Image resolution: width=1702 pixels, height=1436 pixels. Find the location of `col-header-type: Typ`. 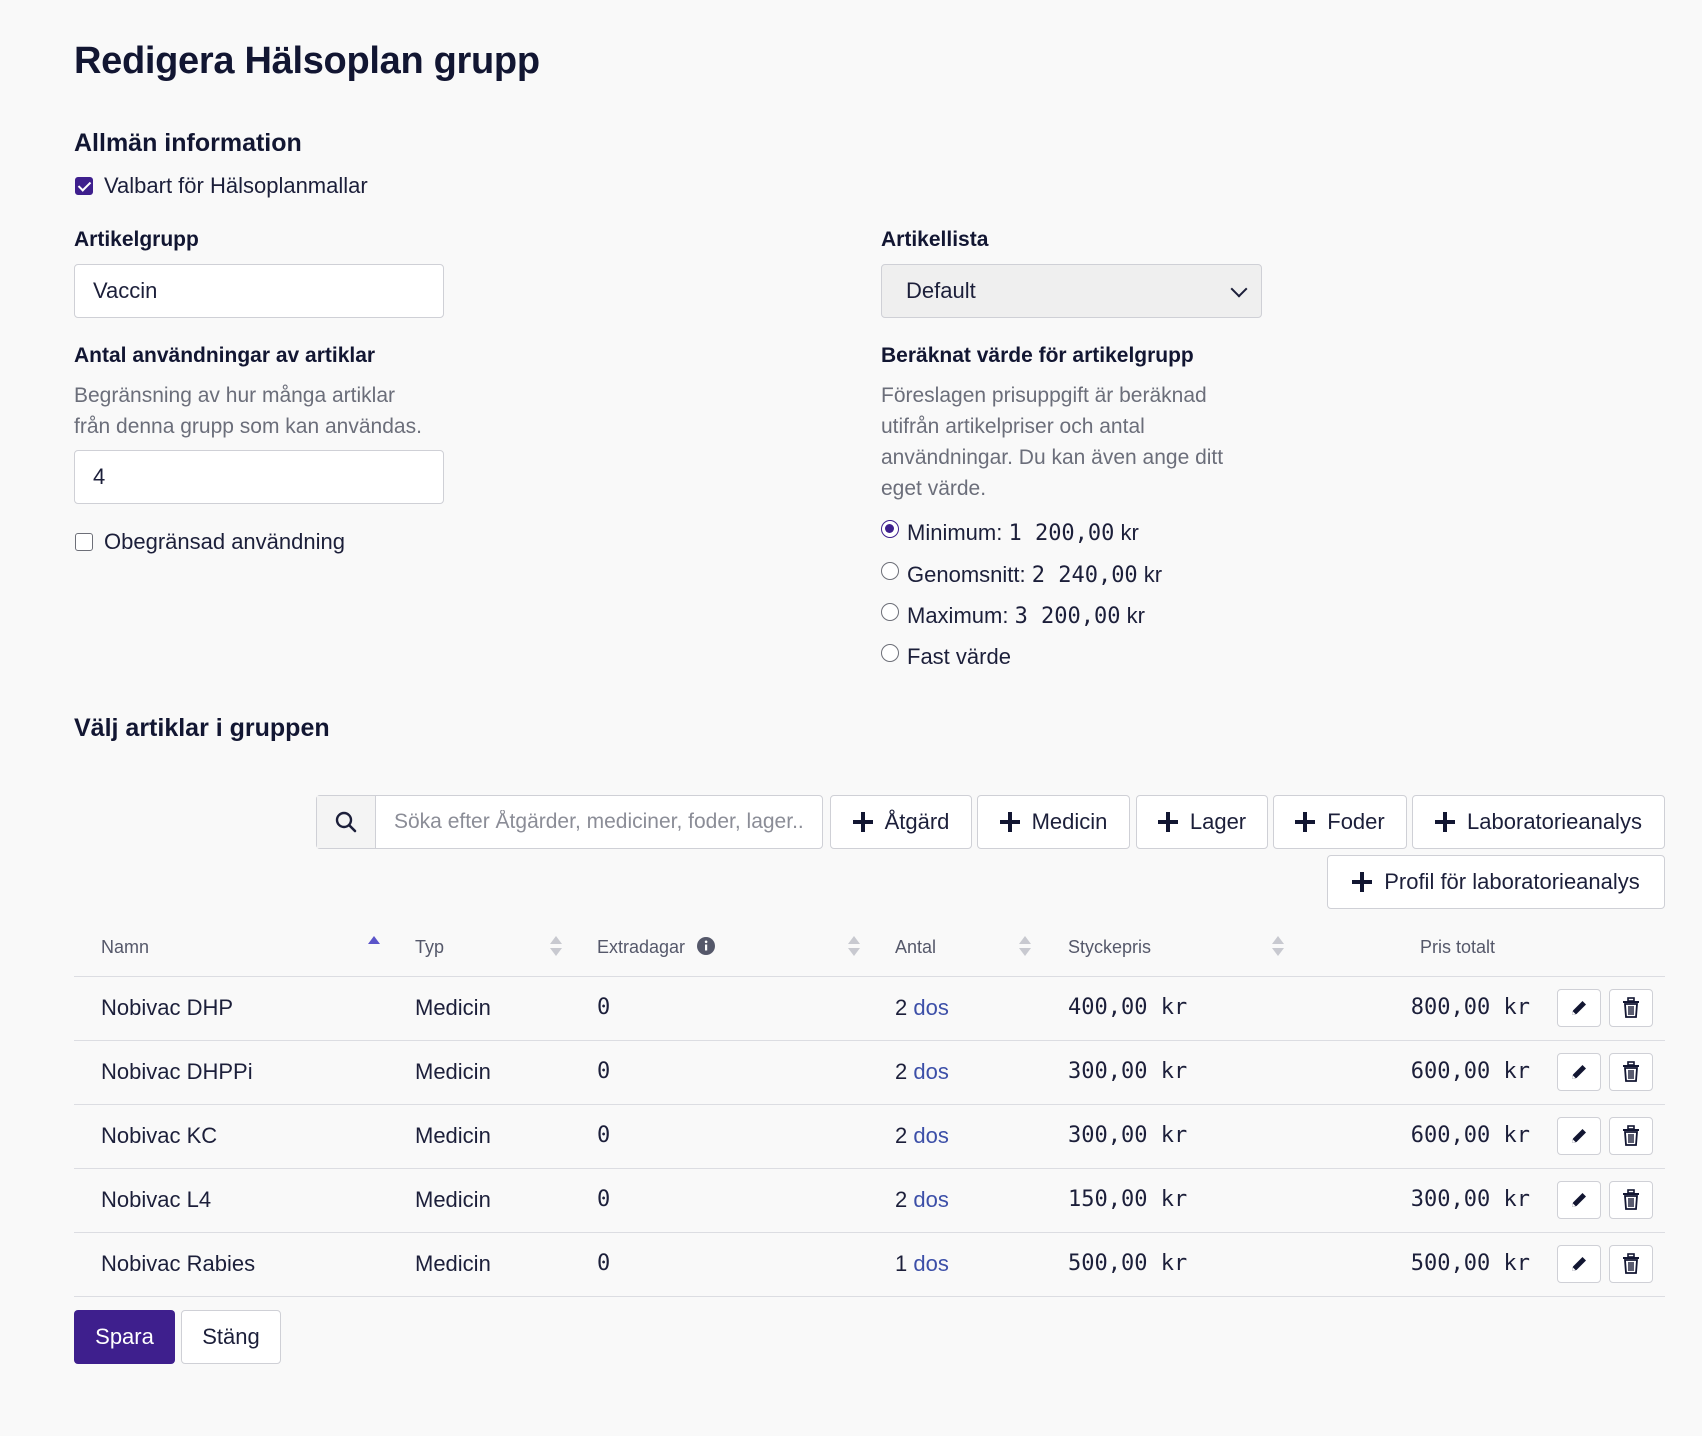

col-header-type: Typ is located at coordinates (429, 947).